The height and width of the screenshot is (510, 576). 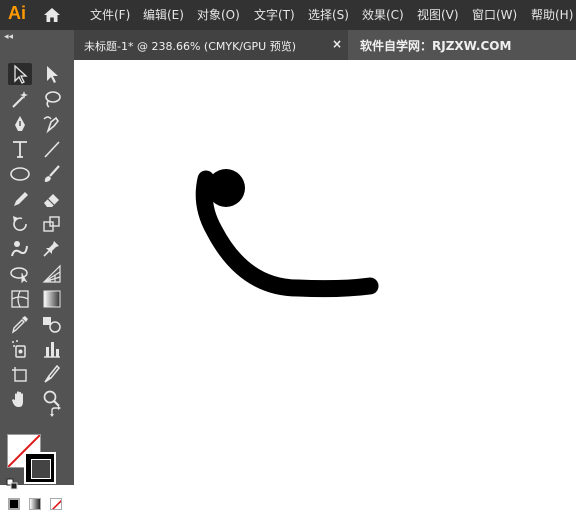 I want to click on hand-tool-icon, so click(x=20, y=399).